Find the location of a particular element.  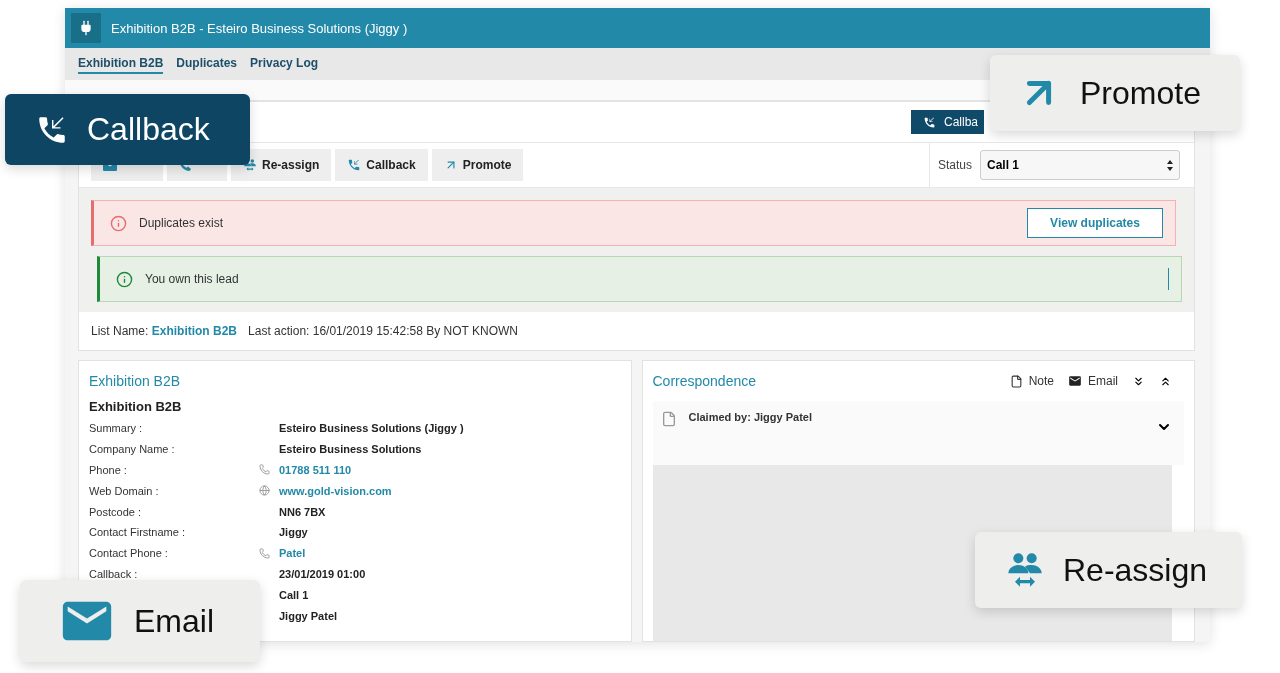

item-text: Claimed by: Jiggy Patel is located at coordinates (750, 417).